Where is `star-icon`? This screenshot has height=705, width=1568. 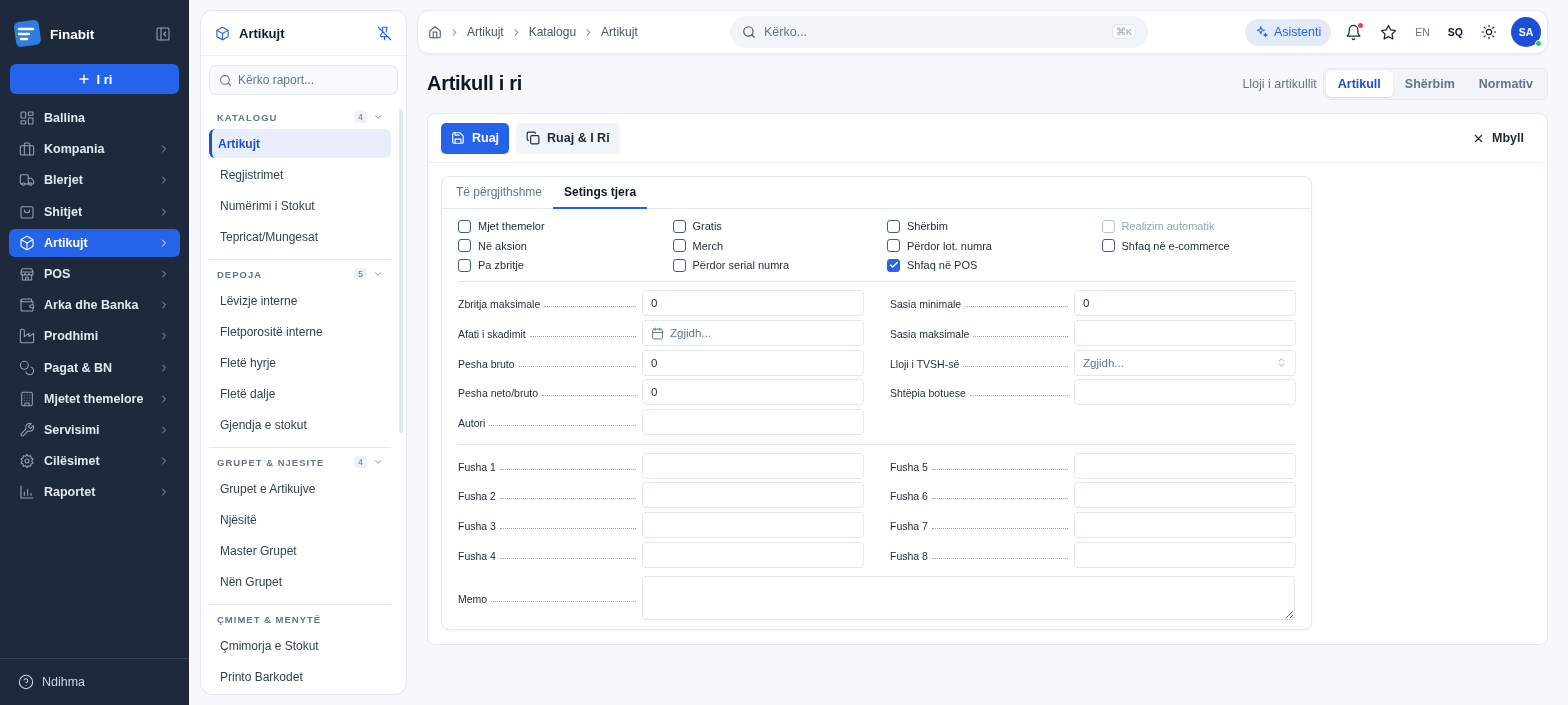 star-icon is located at coordinates (1389, 32).